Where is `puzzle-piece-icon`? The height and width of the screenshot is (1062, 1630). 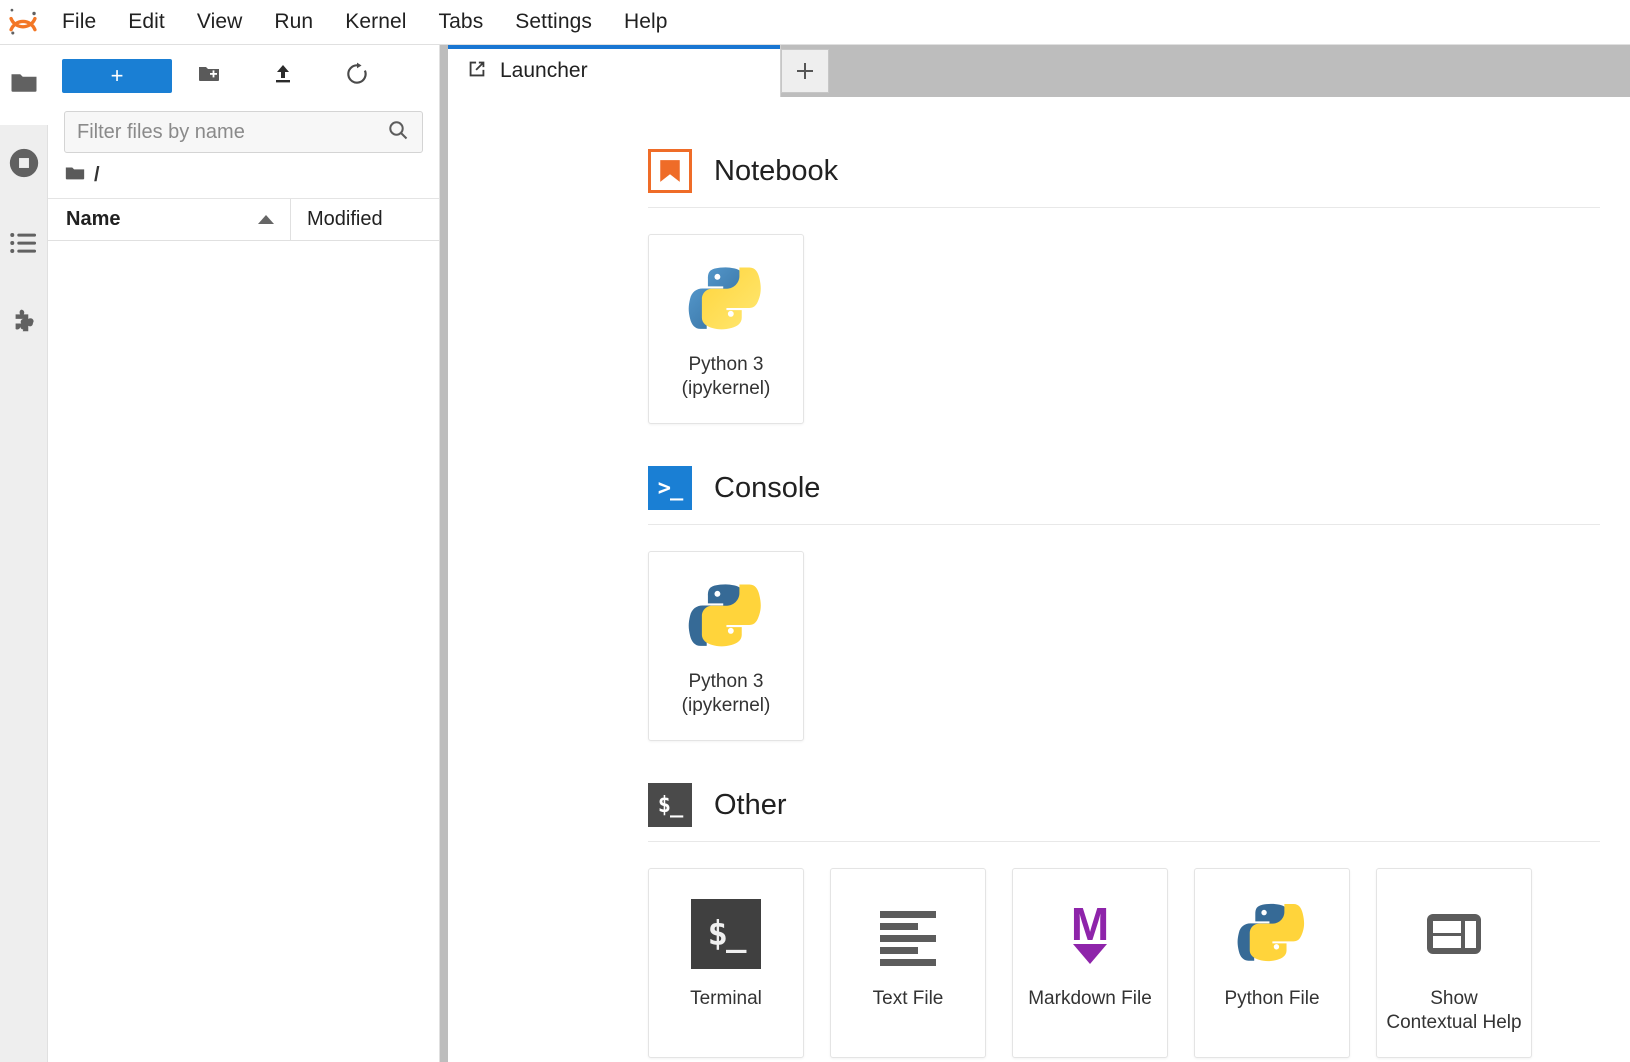 puzzle-piece-icon is located at coordinates (24, 325).